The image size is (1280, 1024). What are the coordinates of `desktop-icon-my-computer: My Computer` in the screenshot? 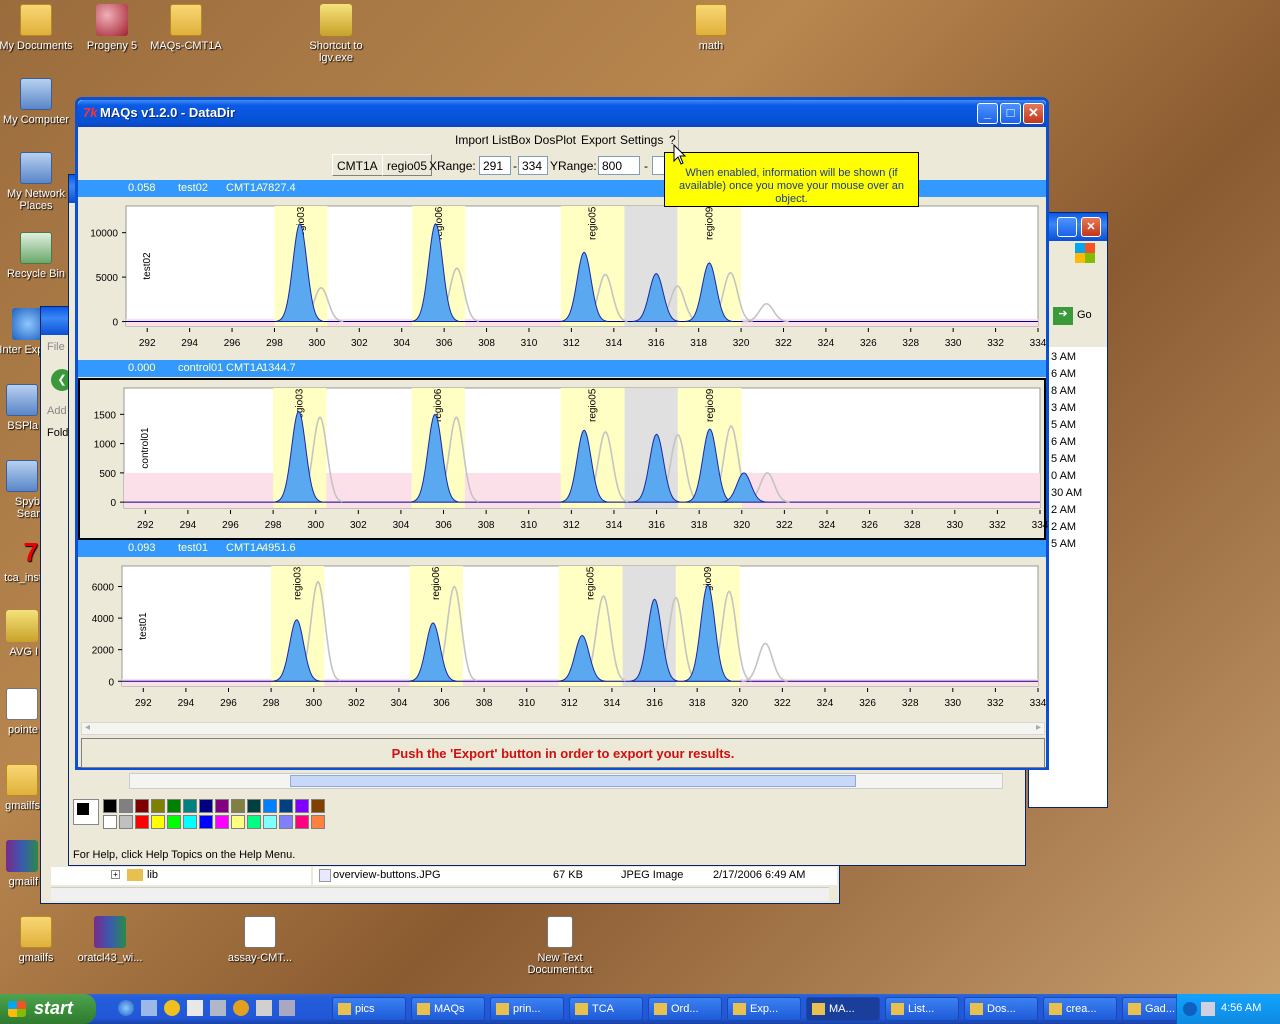 It's located at (37, 102).